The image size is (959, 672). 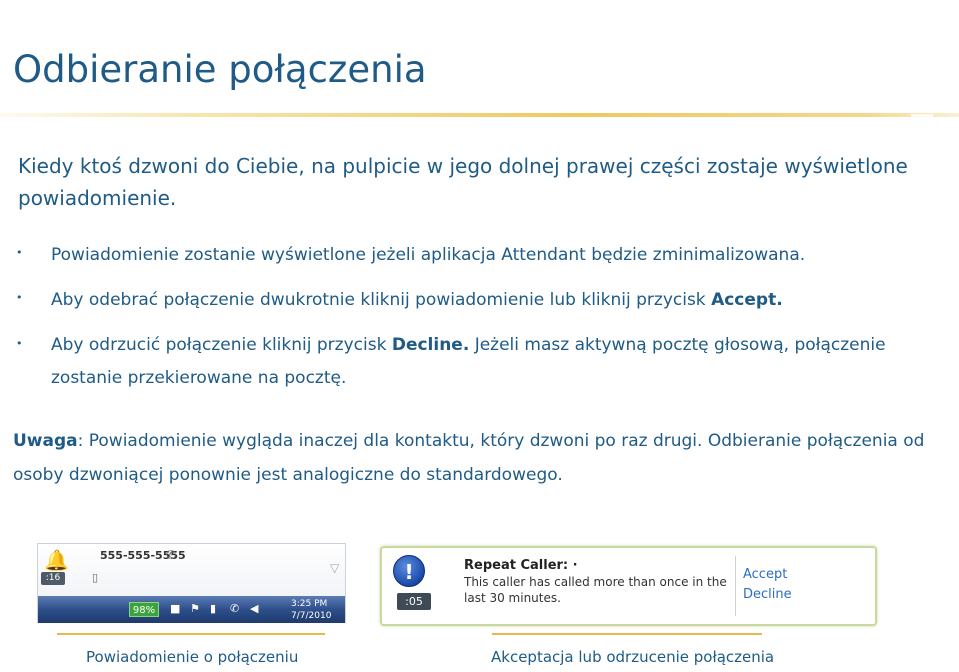 I want to click on repeat-caller-title-suffix: ·, so click(x=573, y=565).